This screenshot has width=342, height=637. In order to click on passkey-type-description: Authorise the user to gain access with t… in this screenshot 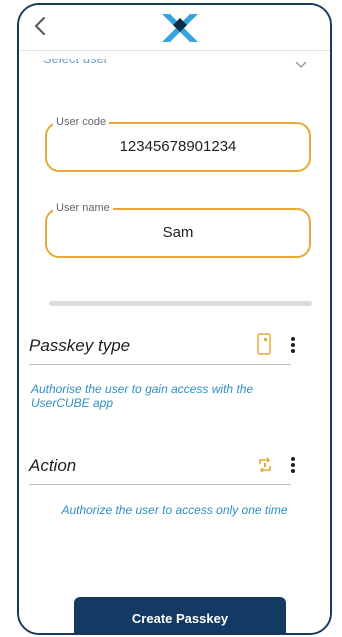, I will do `click(142, 396)`.